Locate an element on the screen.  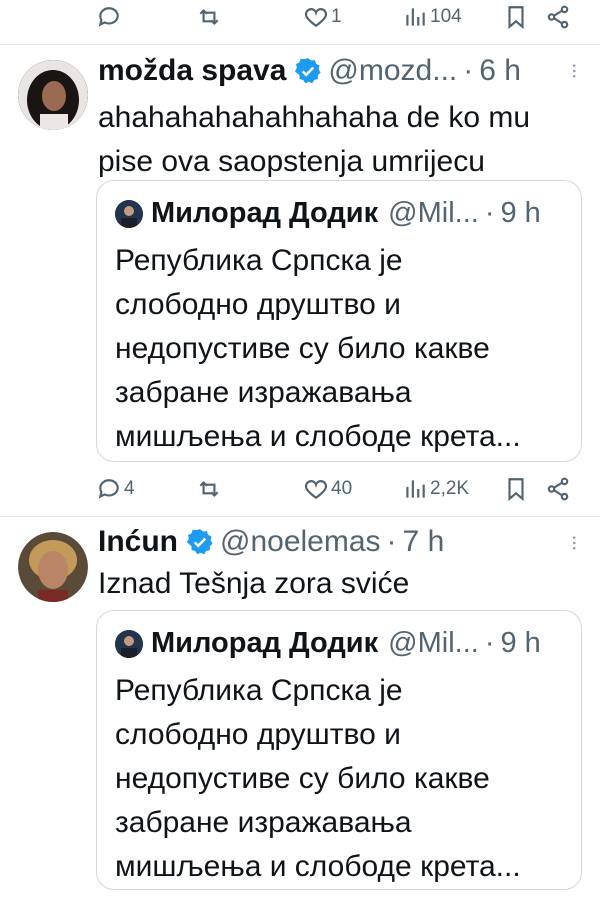
display-name: Inćun is located at coordinates (138, 542).